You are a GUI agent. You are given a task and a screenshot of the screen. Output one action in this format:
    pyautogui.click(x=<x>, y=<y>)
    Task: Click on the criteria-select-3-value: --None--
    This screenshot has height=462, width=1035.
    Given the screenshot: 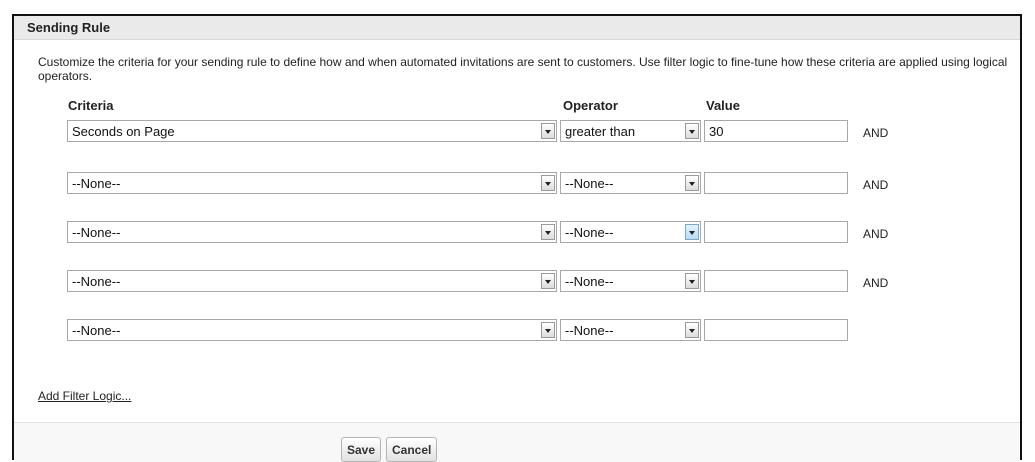 What is the action you would take?
    pyautogui.click(x=96, y=232)
    